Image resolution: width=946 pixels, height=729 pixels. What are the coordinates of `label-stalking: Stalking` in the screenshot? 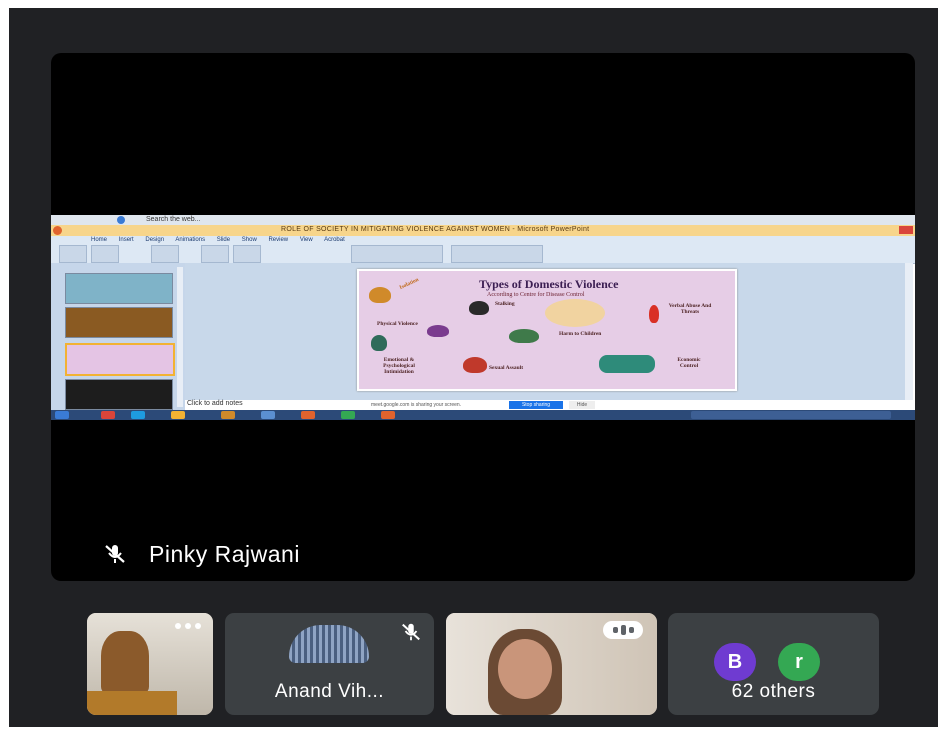 It's located at (505, 304).